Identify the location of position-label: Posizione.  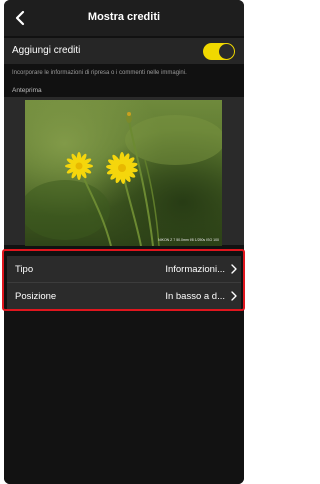
(36, 296).